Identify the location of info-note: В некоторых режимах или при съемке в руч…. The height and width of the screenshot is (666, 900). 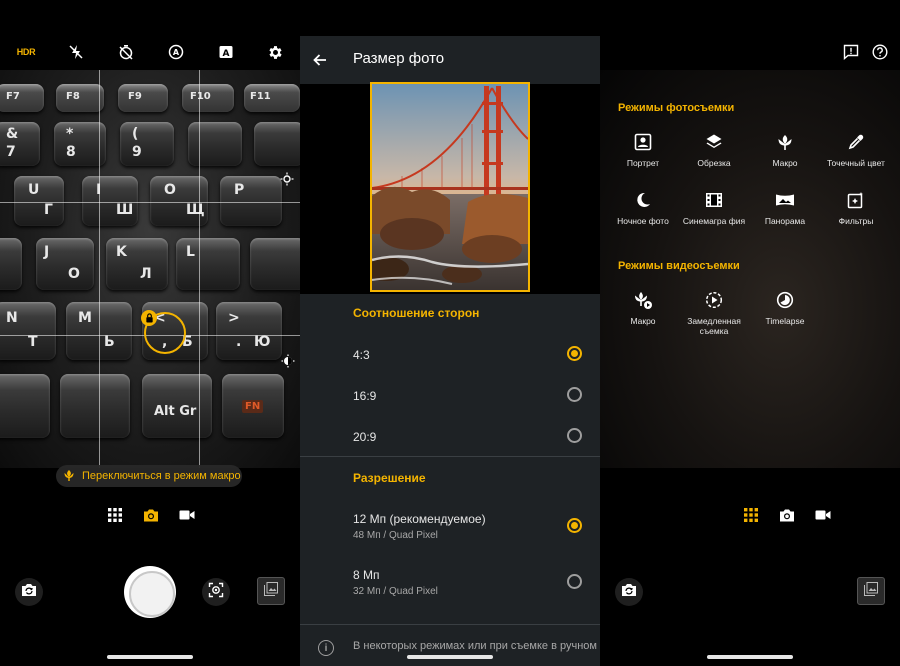
(475, 646).